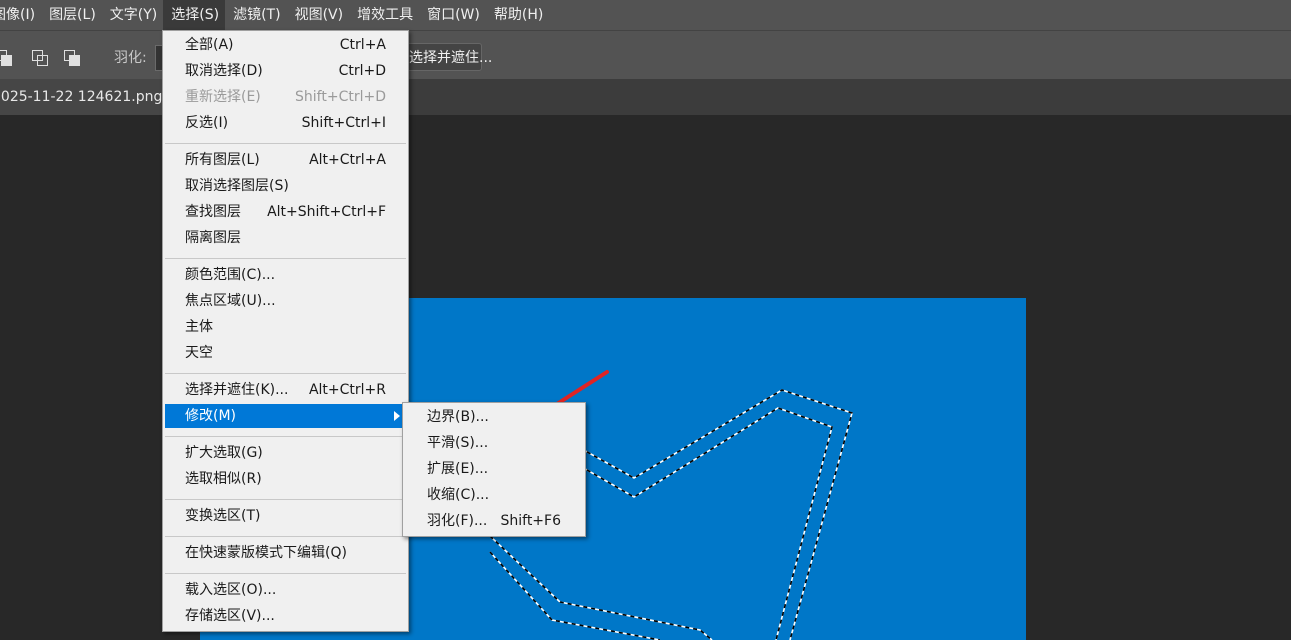 This screenshot has width=1291, height=640. What do you see at coordinates (285, 238) in the screenshot?
I see `menu-item-1-3: 隔离图层` at bounding box center [285, 238].